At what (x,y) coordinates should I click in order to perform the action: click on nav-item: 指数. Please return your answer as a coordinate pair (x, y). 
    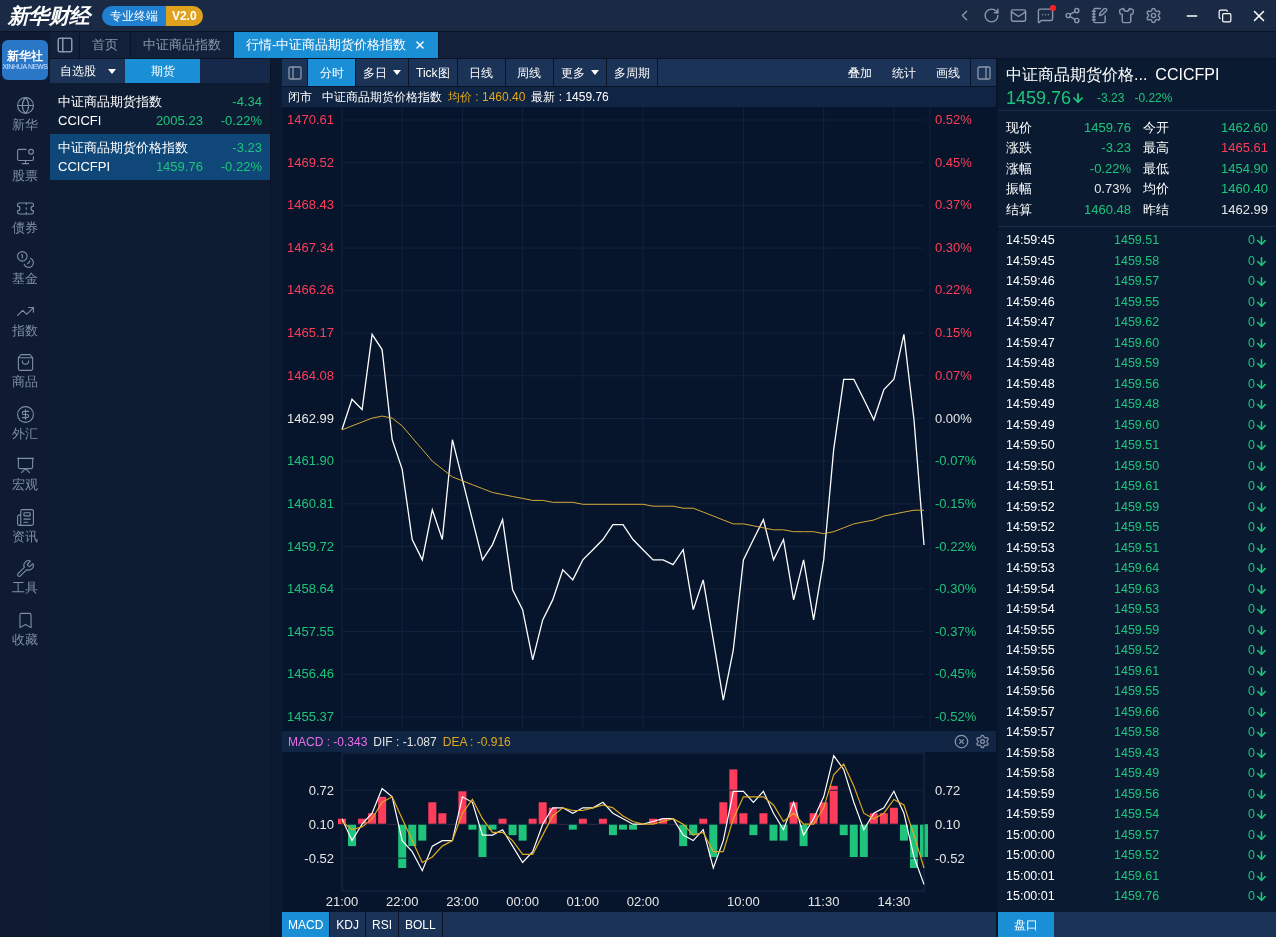
    Looking at the image, I should click on (25, 320).